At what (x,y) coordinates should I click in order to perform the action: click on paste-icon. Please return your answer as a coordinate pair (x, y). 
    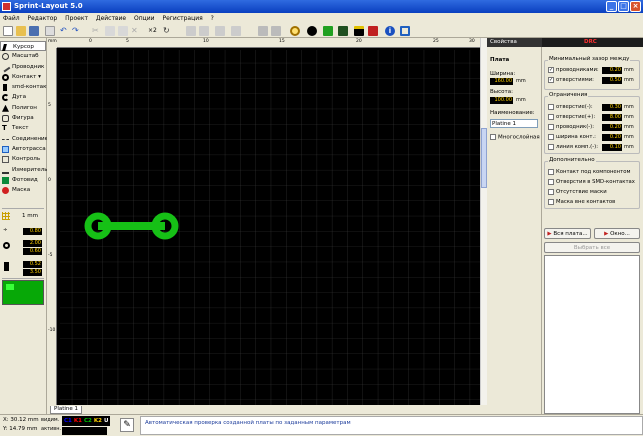
    Looking at the image, I should click on (123, 31).